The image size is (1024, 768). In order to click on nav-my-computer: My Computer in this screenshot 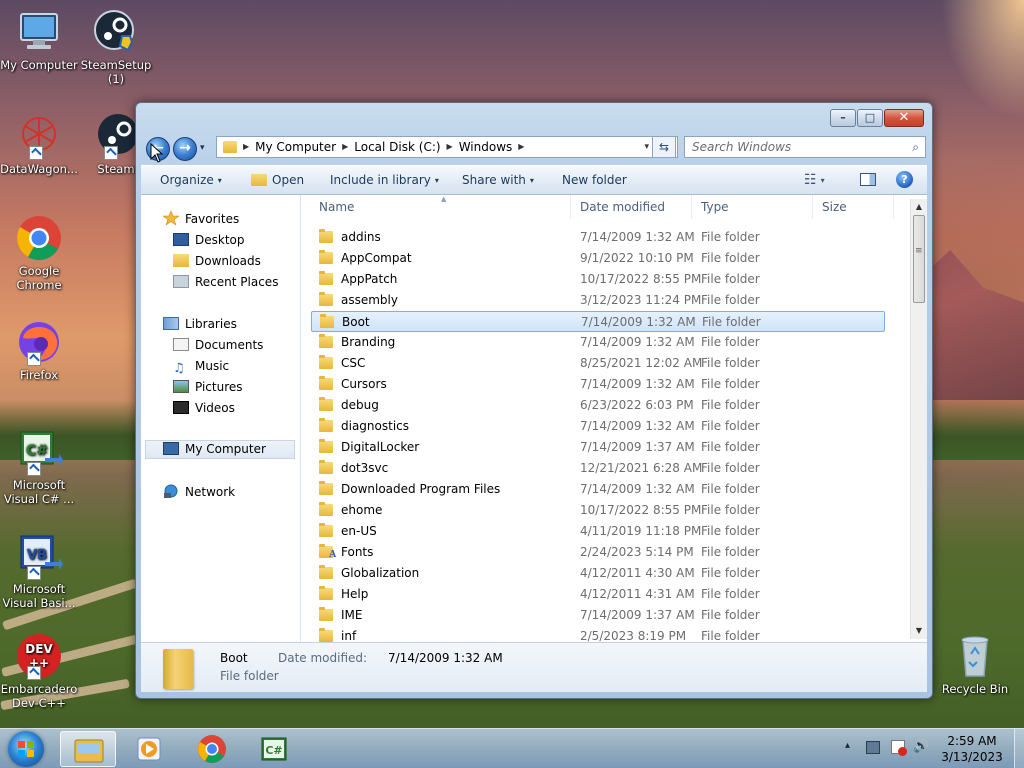, I will do `click(220, 449)`.